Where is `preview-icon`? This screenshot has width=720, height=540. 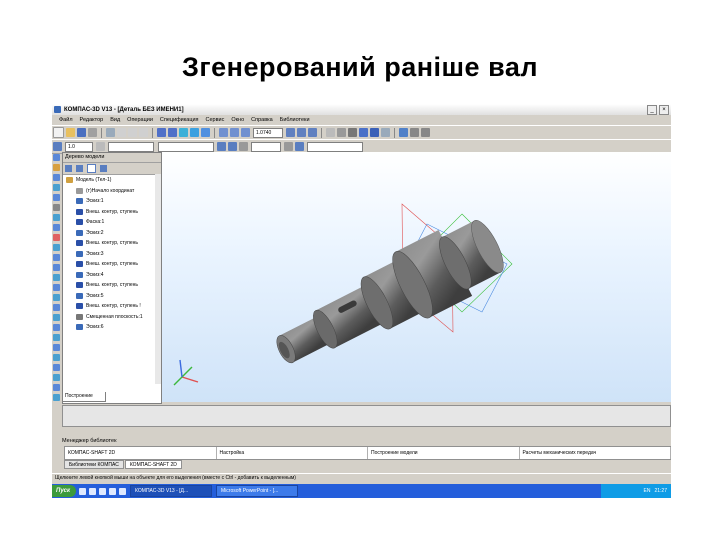
preview-icon is located at coordinates (110, 132).